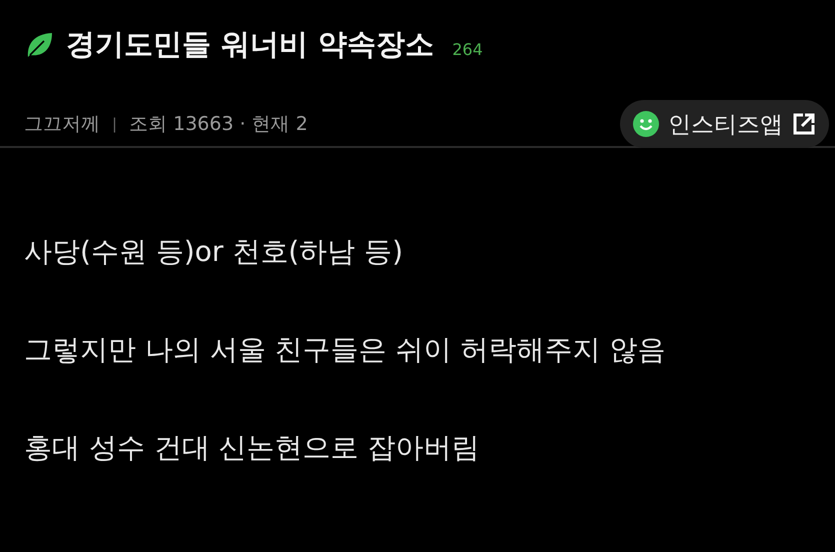 The image size is (835, 552). Describe the element at coordinates (252, 448) in the screenshot. I see `body-paragraph: 홍대 성수 건대 신논현으로 잡아버림` at that location.